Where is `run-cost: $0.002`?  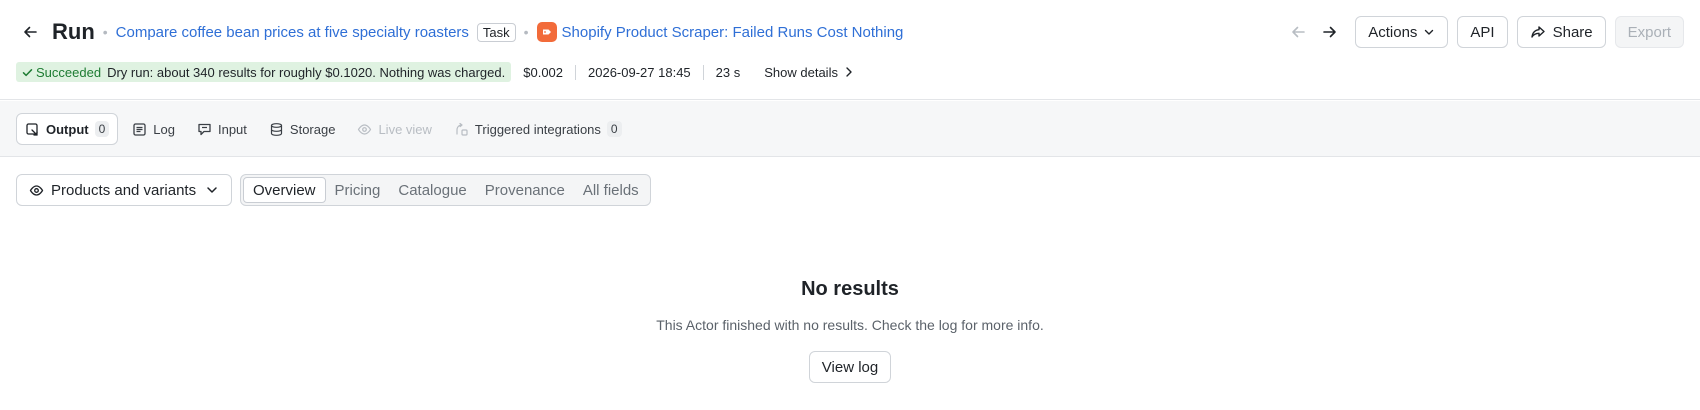 run-cost: $0.002 is located at coordinates (543, 72).